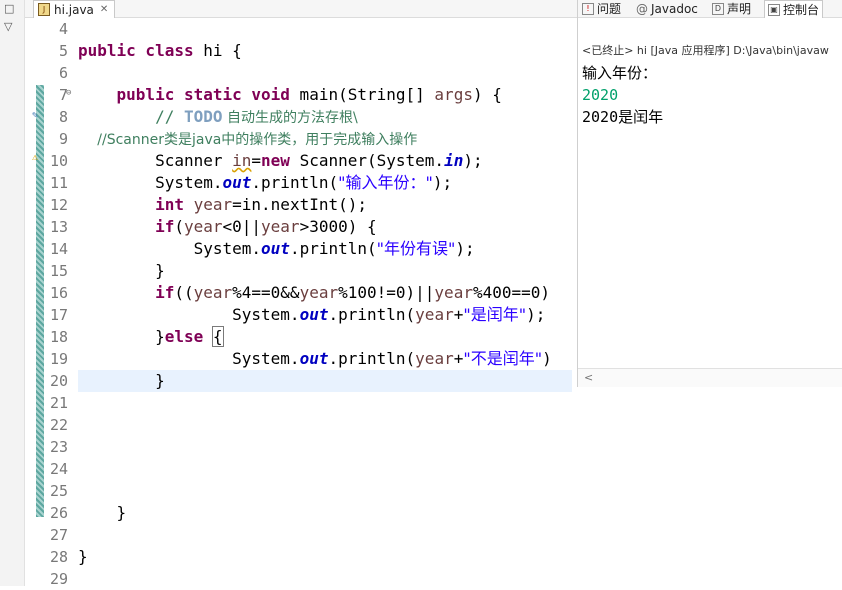 This screenshot has height=590, width=842. I want to click on code-line: public class hi {, so click(328, 51).